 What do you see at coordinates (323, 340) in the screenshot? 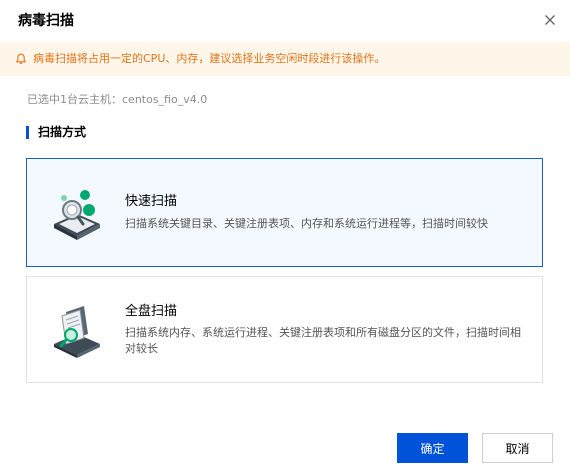
I see `scan-option-description: 扫描系统内存、系统运行进程、关键注册表项和所有磁盘分区的文件，扫描时间相对较长` at bounding box center [323, 340].